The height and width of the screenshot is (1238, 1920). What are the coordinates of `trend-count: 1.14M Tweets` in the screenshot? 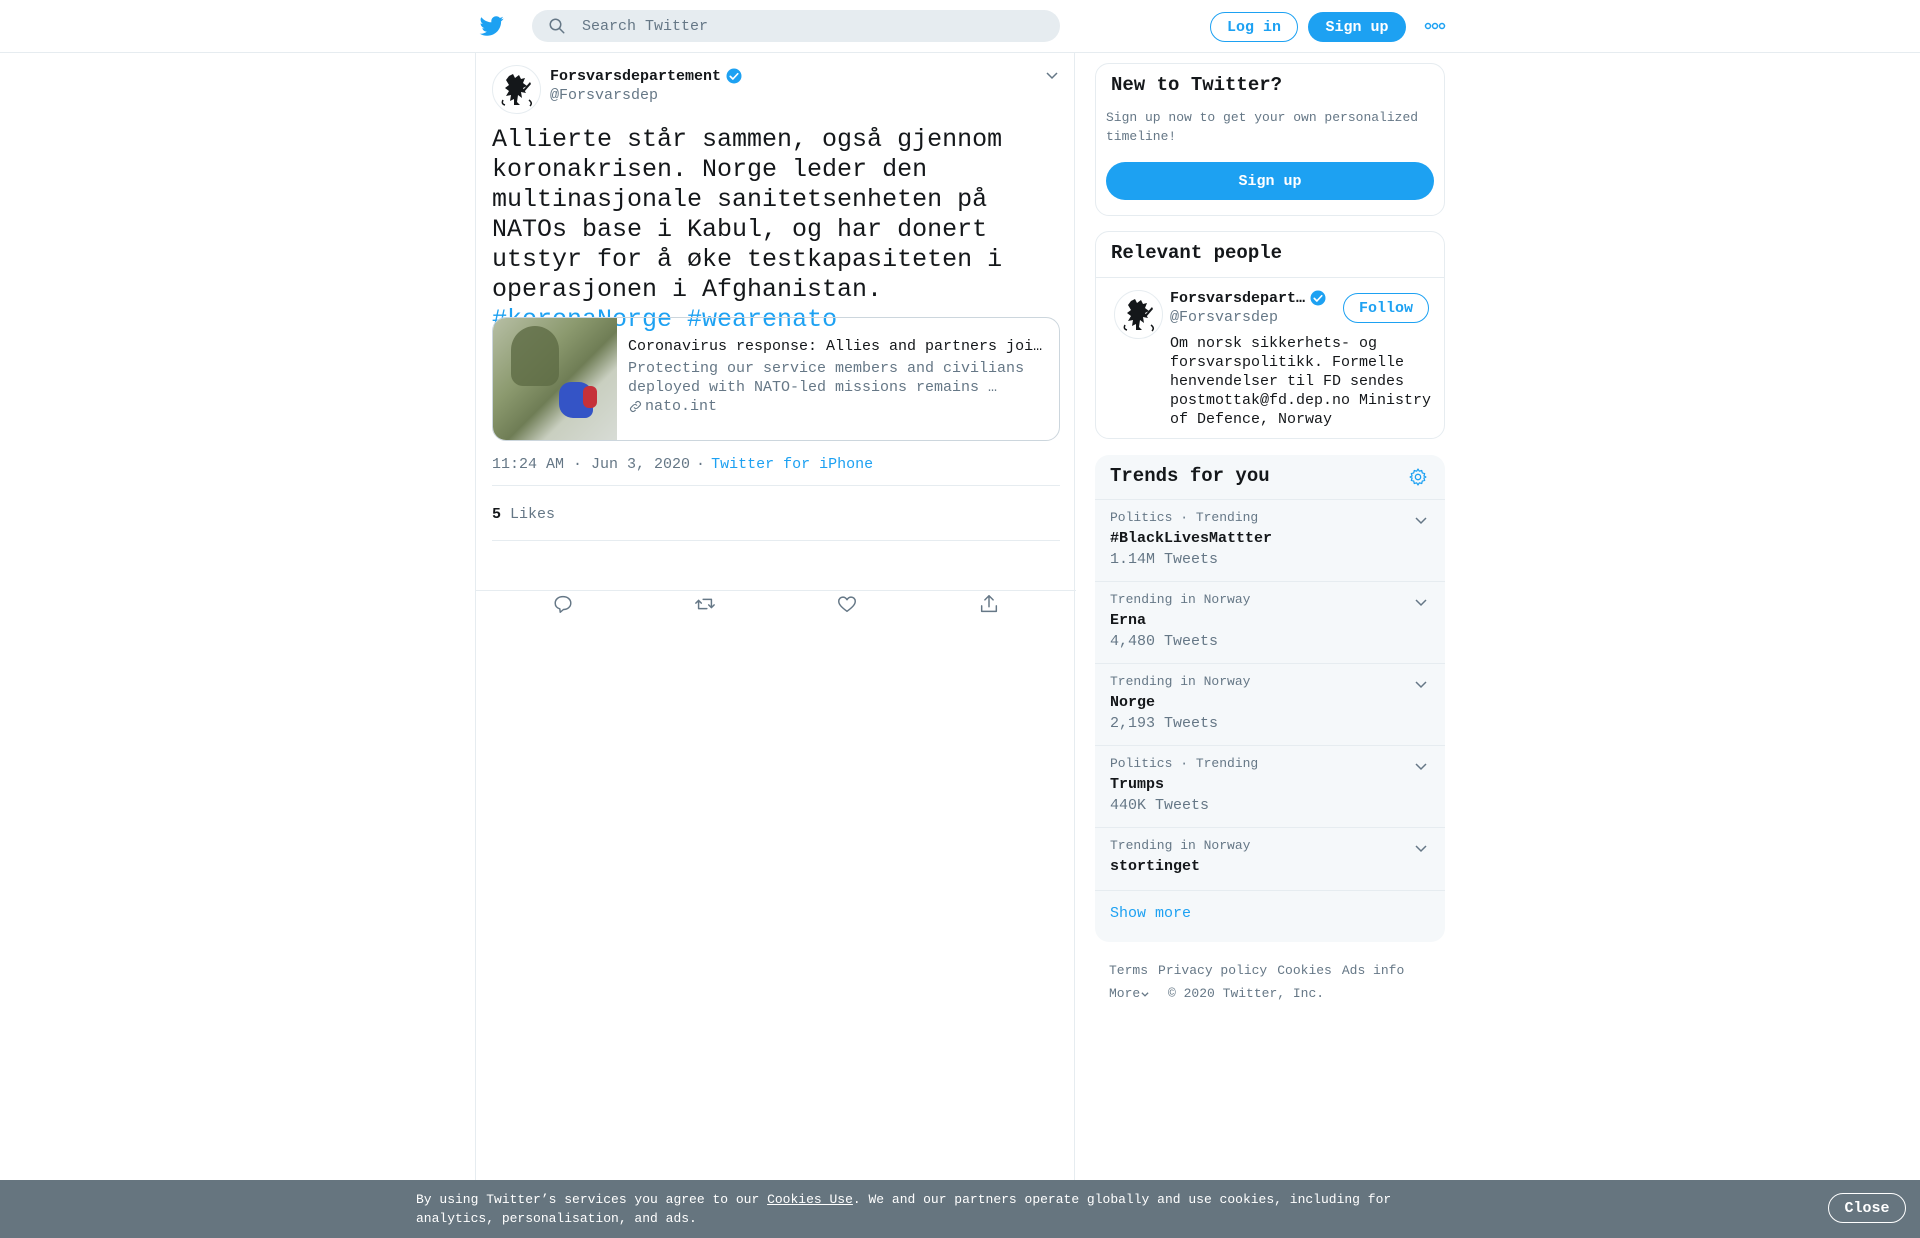 It's located at (1164, 559).